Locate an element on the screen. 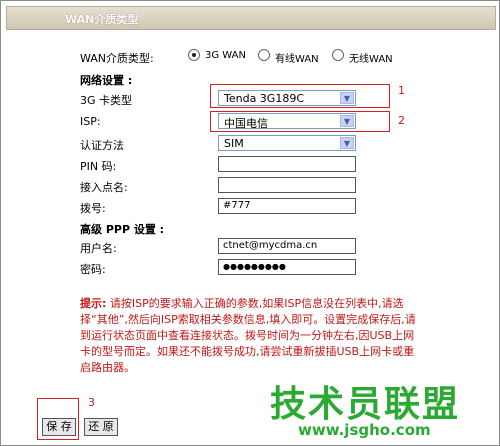 The width and height of the screenshot is (500, 446). network-section-title: 网络设置 : is located at coordinates (106, 80).